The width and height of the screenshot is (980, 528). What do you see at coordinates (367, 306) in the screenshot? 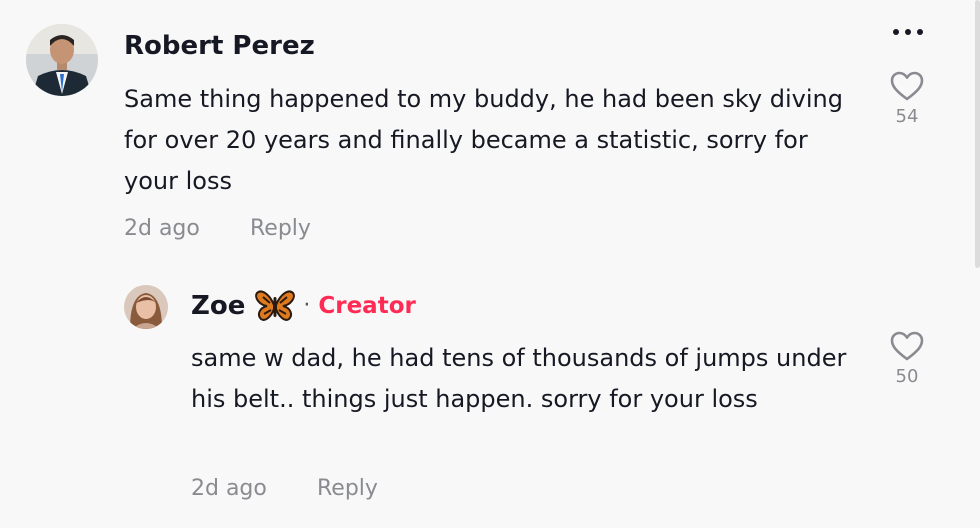
I see `creator-badge: Creator` at bounding box center [367, 306].